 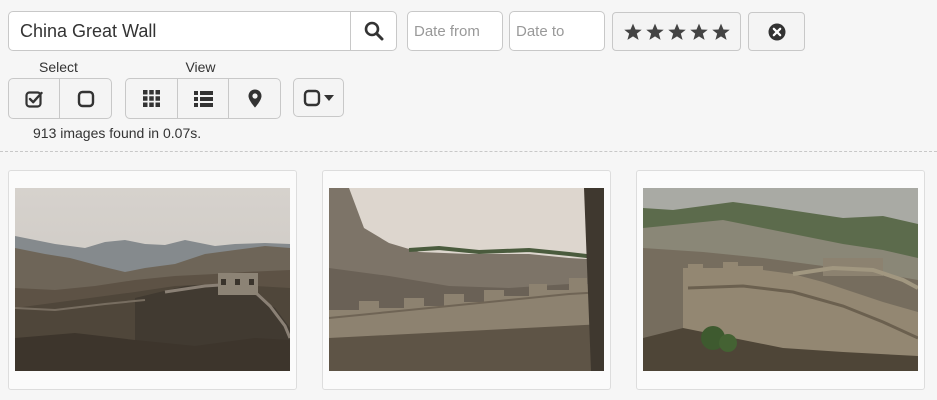 I want to click on great-wall-battlements-image, so click(x=466, y=279).